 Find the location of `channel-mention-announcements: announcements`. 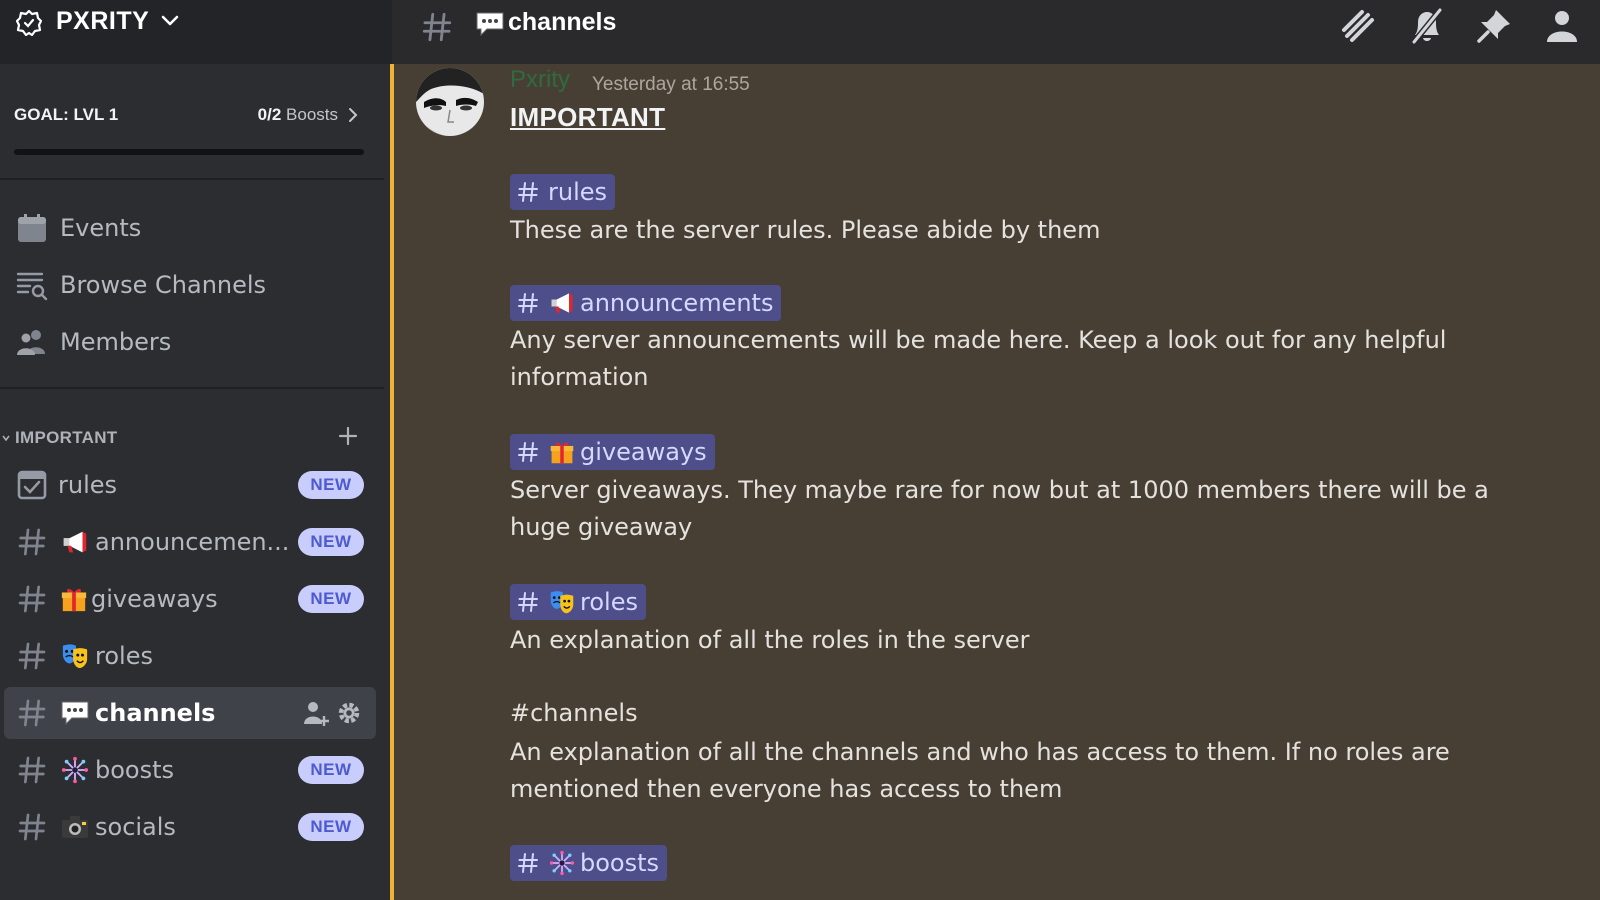

channel-mention-announcements: announcements is located at coordinates (646, 303).